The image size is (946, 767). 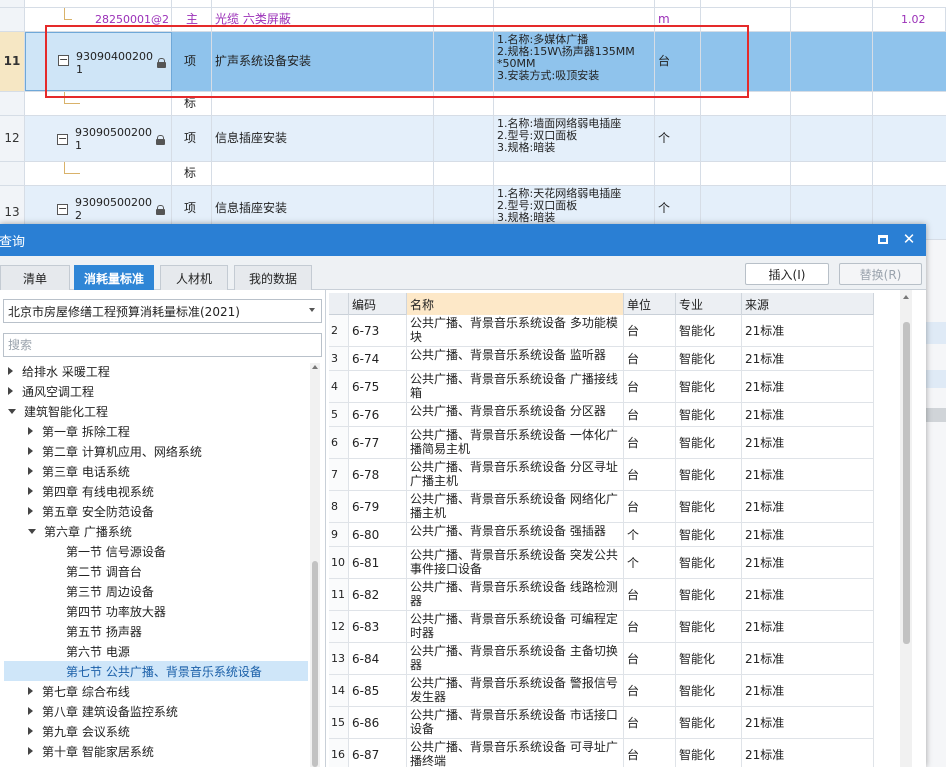 I want to click on tree-scrollbar, so click(x=315, y=565).